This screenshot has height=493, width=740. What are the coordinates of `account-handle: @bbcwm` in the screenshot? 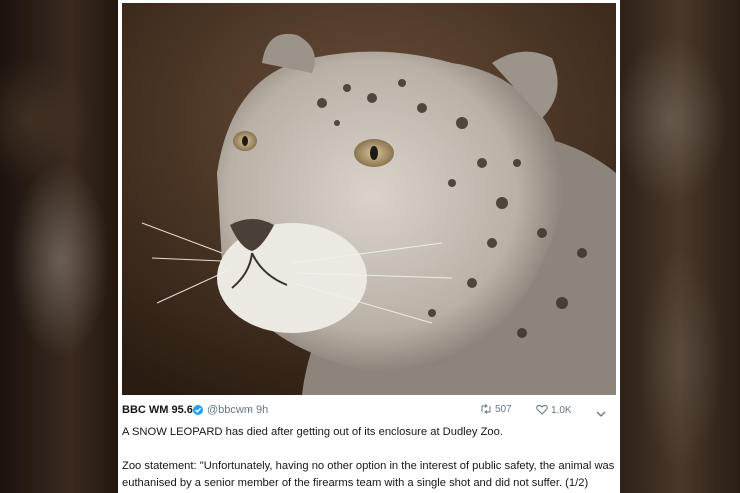 It's located at (230, 410).